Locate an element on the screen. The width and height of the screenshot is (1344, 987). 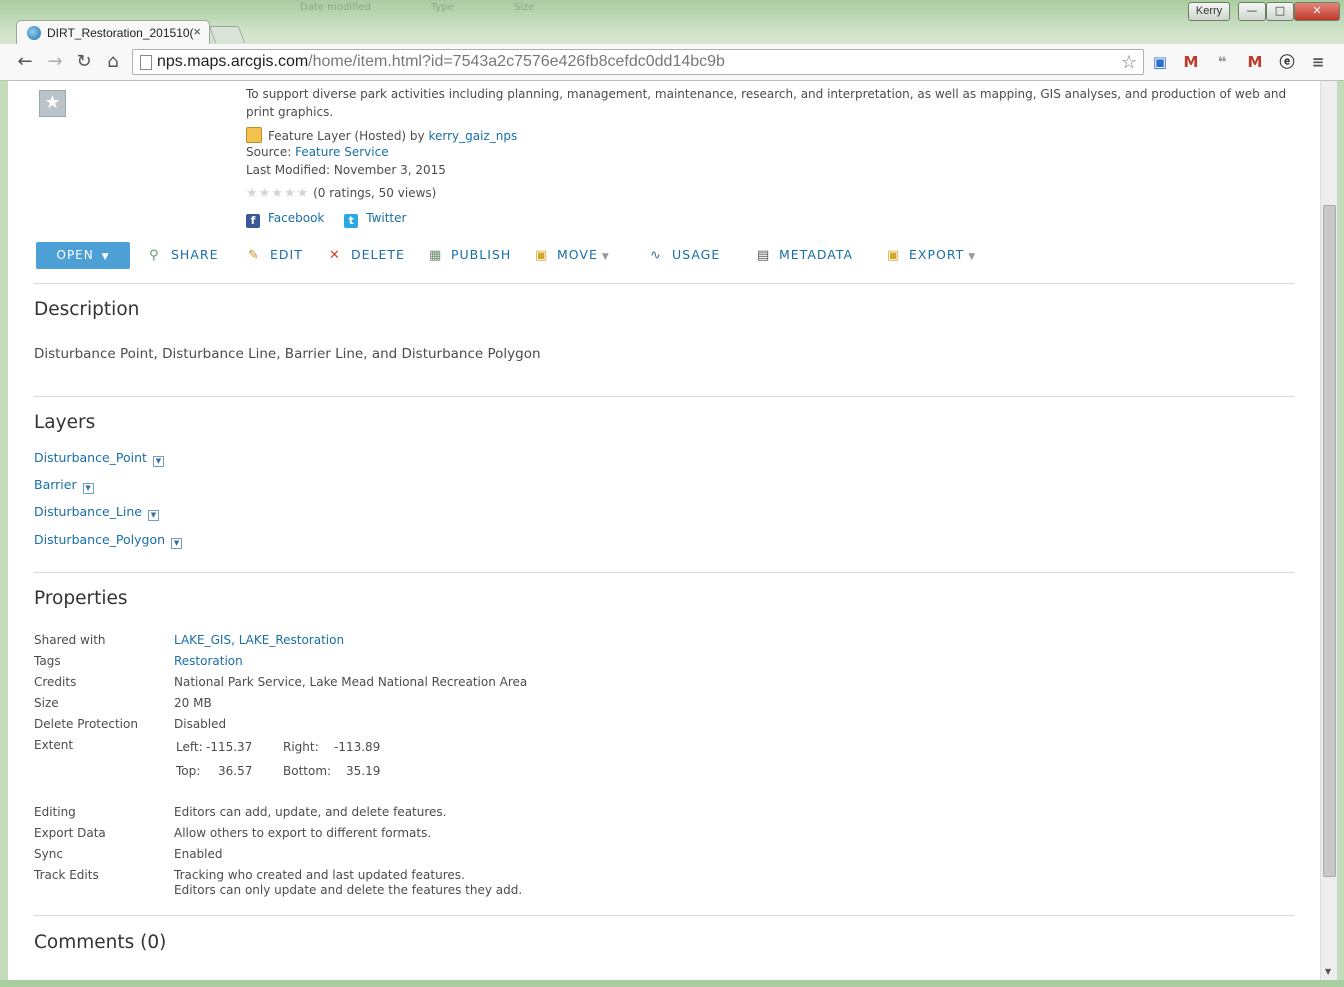
extension-mail-icon: M is located at coordinates (1191, 62).